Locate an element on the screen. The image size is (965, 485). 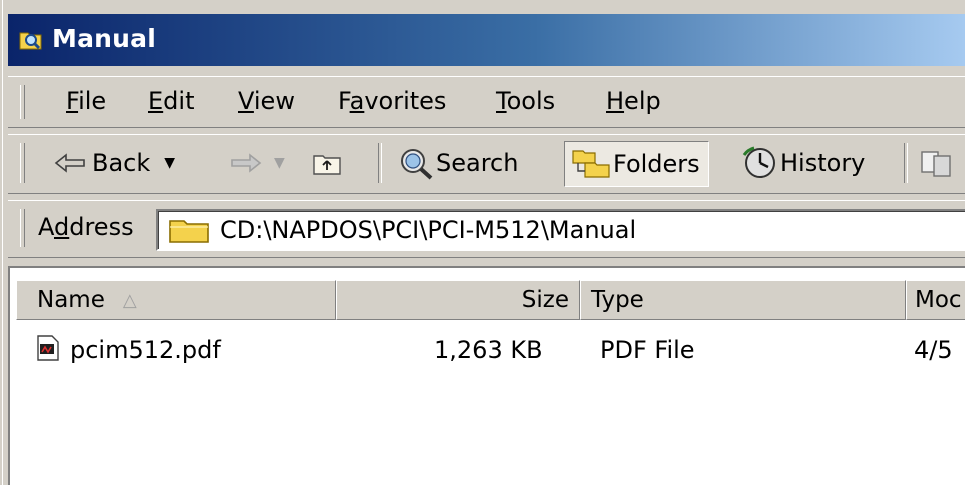
column-header-modified: Moc is located at coordinates (935, 300).